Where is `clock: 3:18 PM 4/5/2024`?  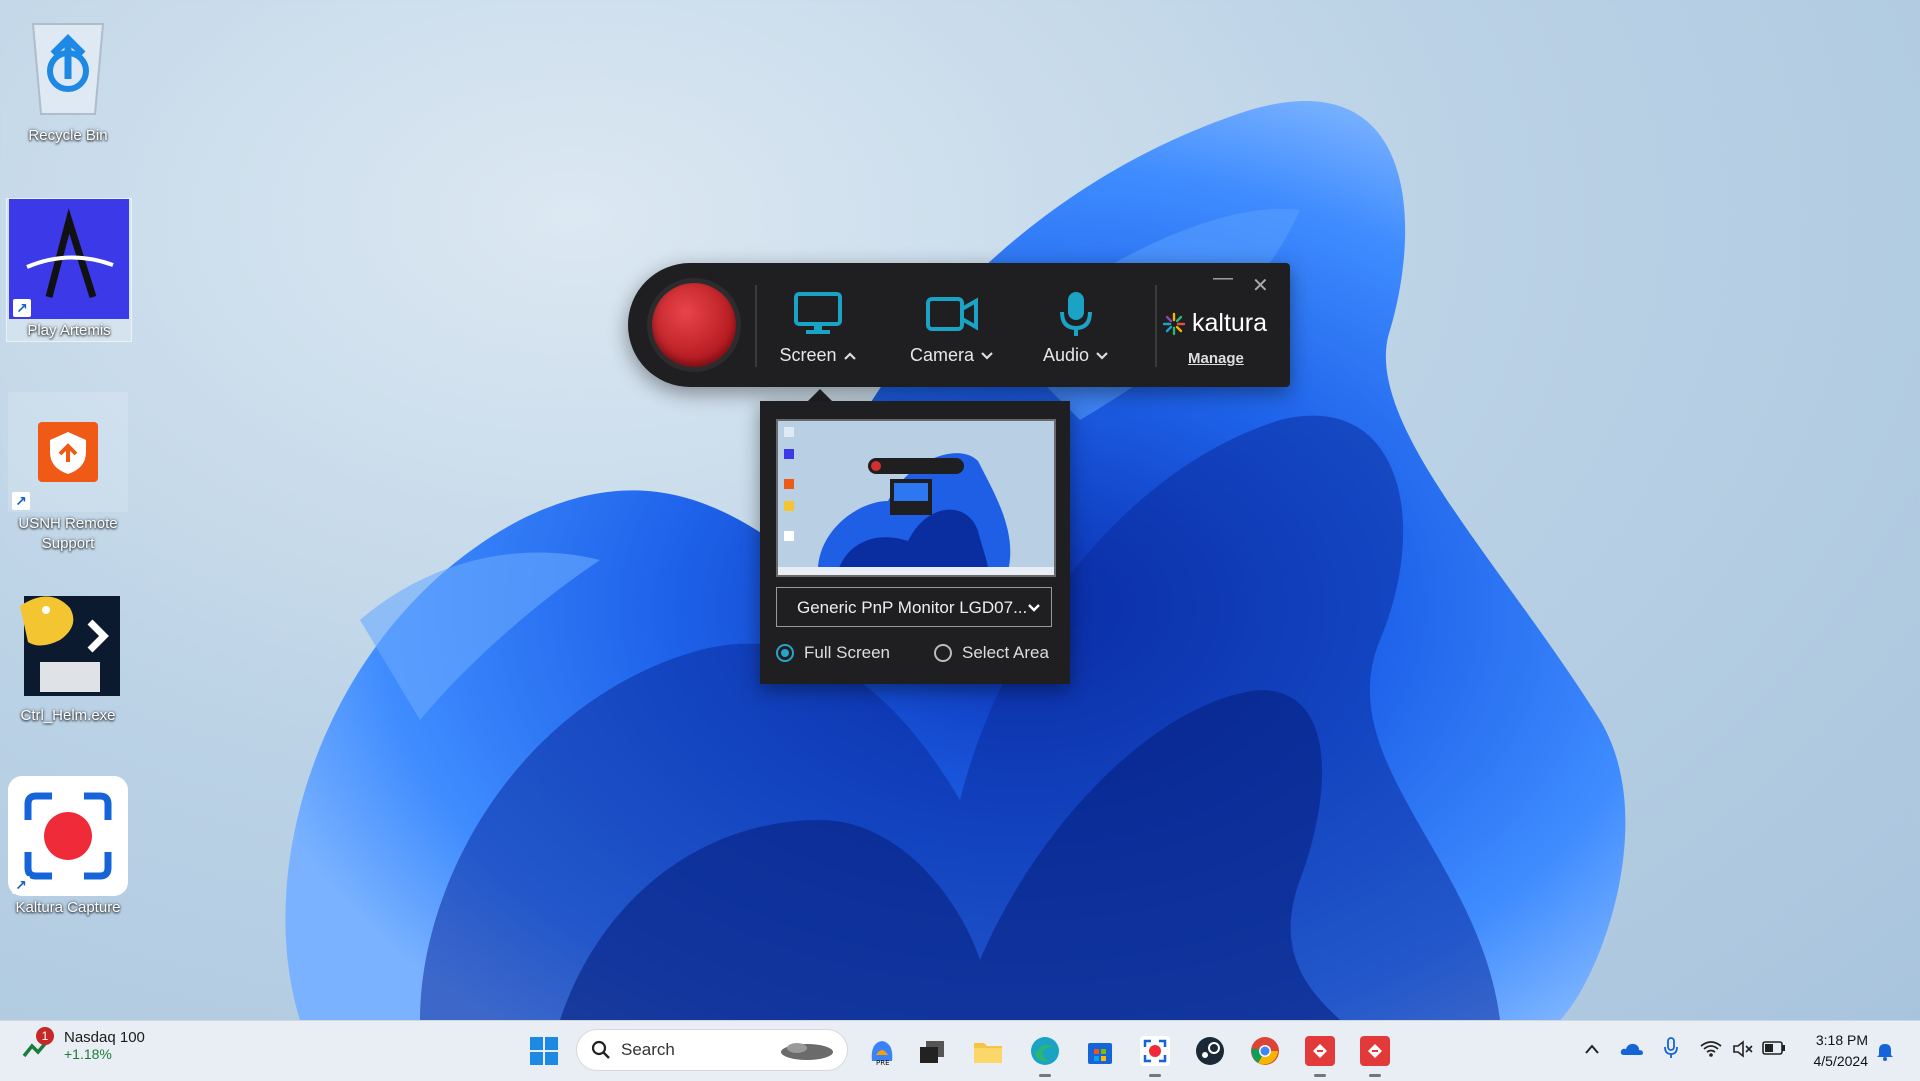 clock: 3:18 PM 4/5/2024 is located at coordinates (1831, 1051).